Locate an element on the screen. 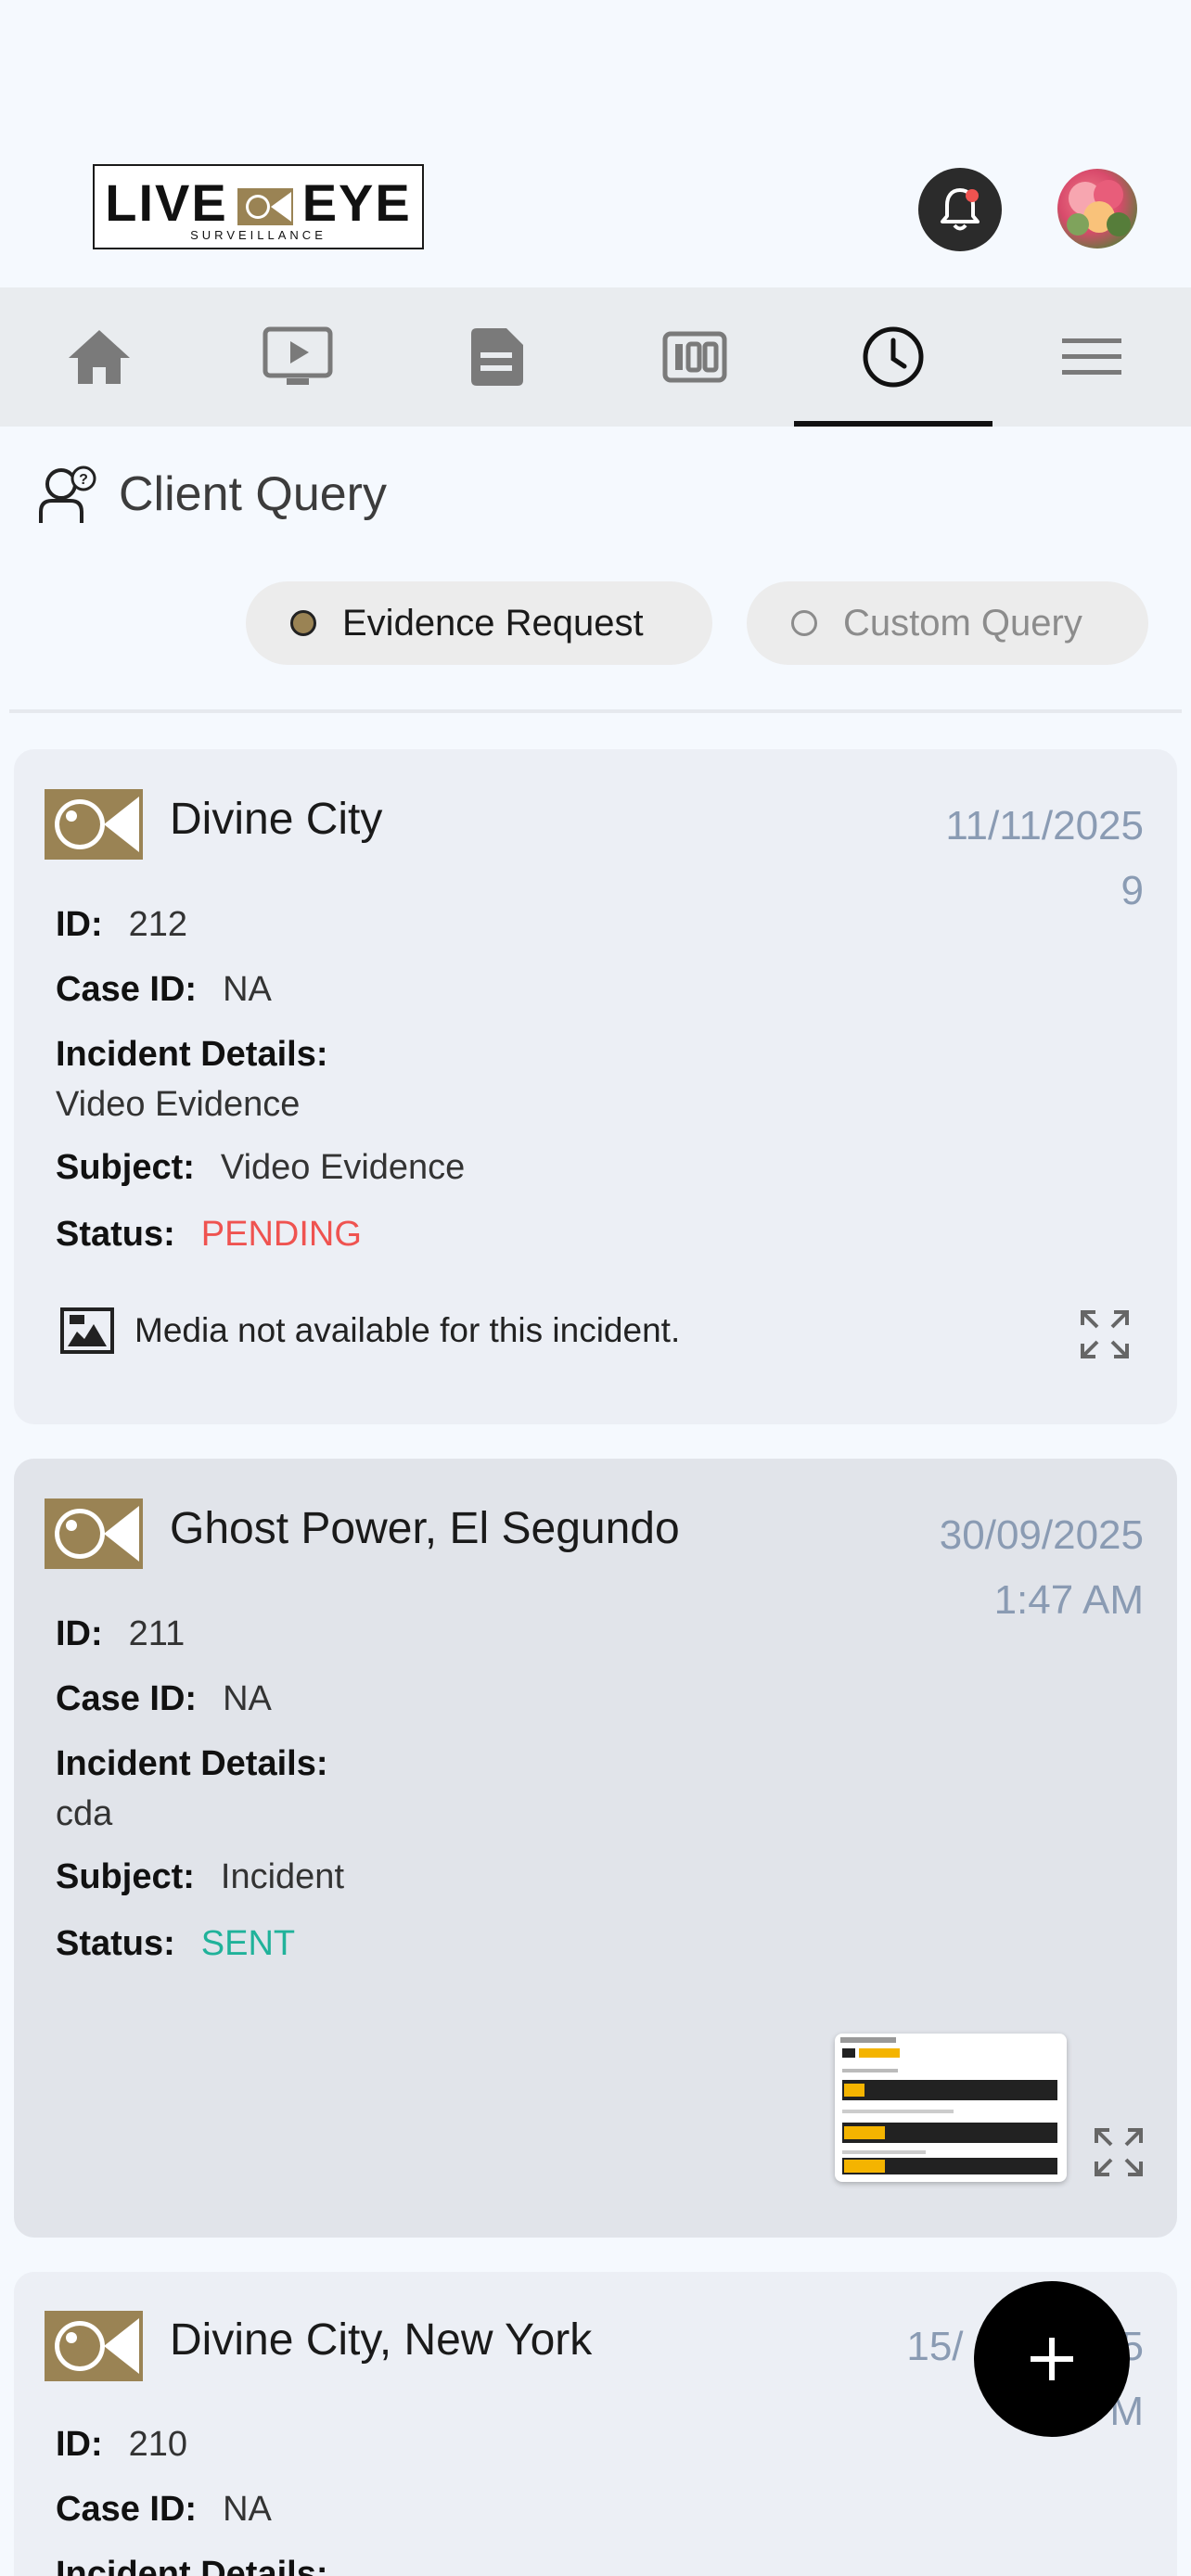 The height and width of the screenshot is (2576, 1191). notification-button is located at coordinates (960, 209).